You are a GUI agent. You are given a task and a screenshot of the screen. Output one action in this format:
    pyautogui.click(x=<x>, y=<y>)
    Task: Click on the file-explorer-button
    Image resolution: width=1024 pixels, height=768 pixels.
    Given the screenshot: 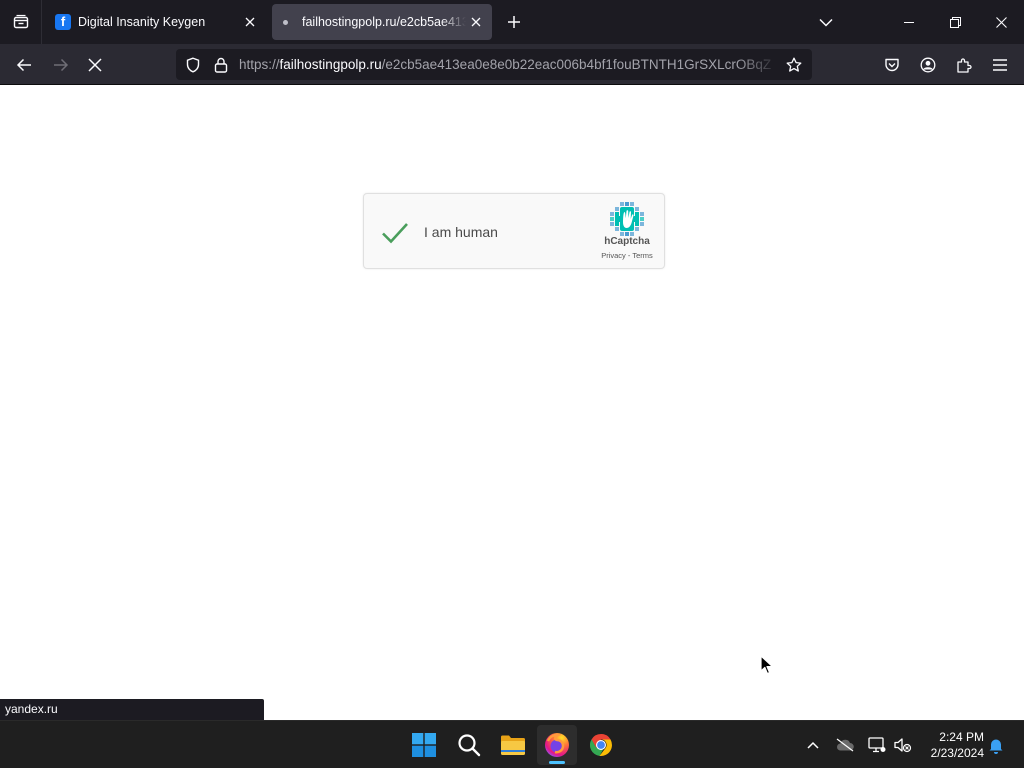 What is the action you would take?
    pyautogui.click(x=513, y=745)
    